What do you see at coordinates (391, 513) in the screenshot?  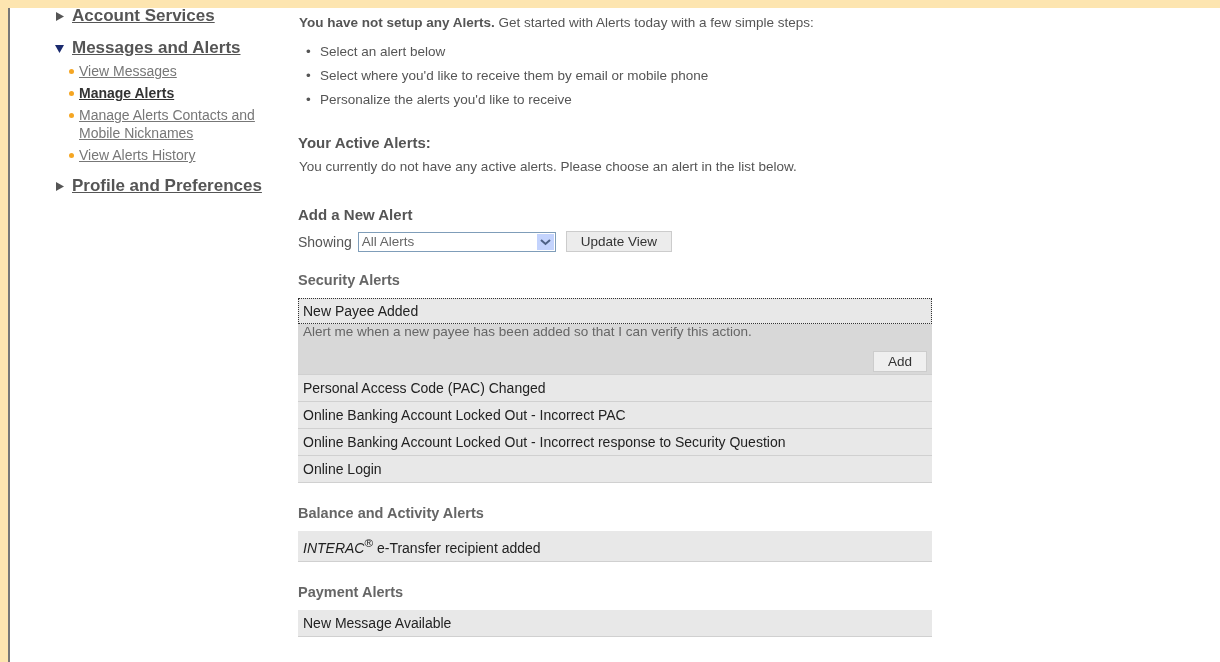 I see `group-heading: Balance and Activity Alerts` at bounding box center [391, 513].